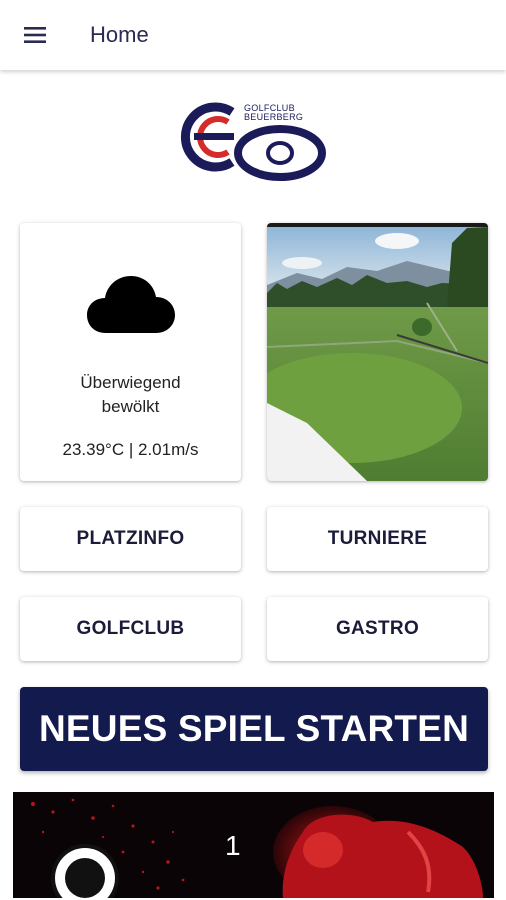 The image size is (506, 900). I want to click on menu-icon, so click(35, 35).